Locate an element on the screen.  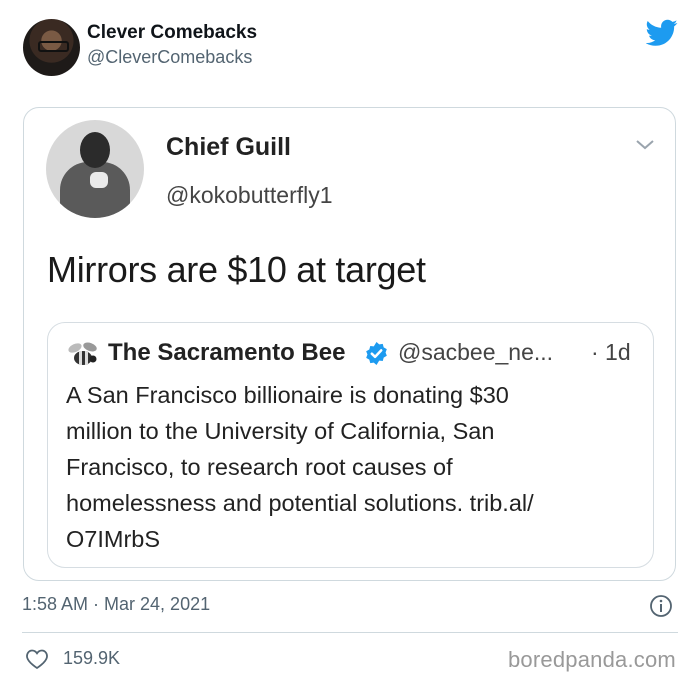
bee-logo-icon is located at coordinates (82, 353).